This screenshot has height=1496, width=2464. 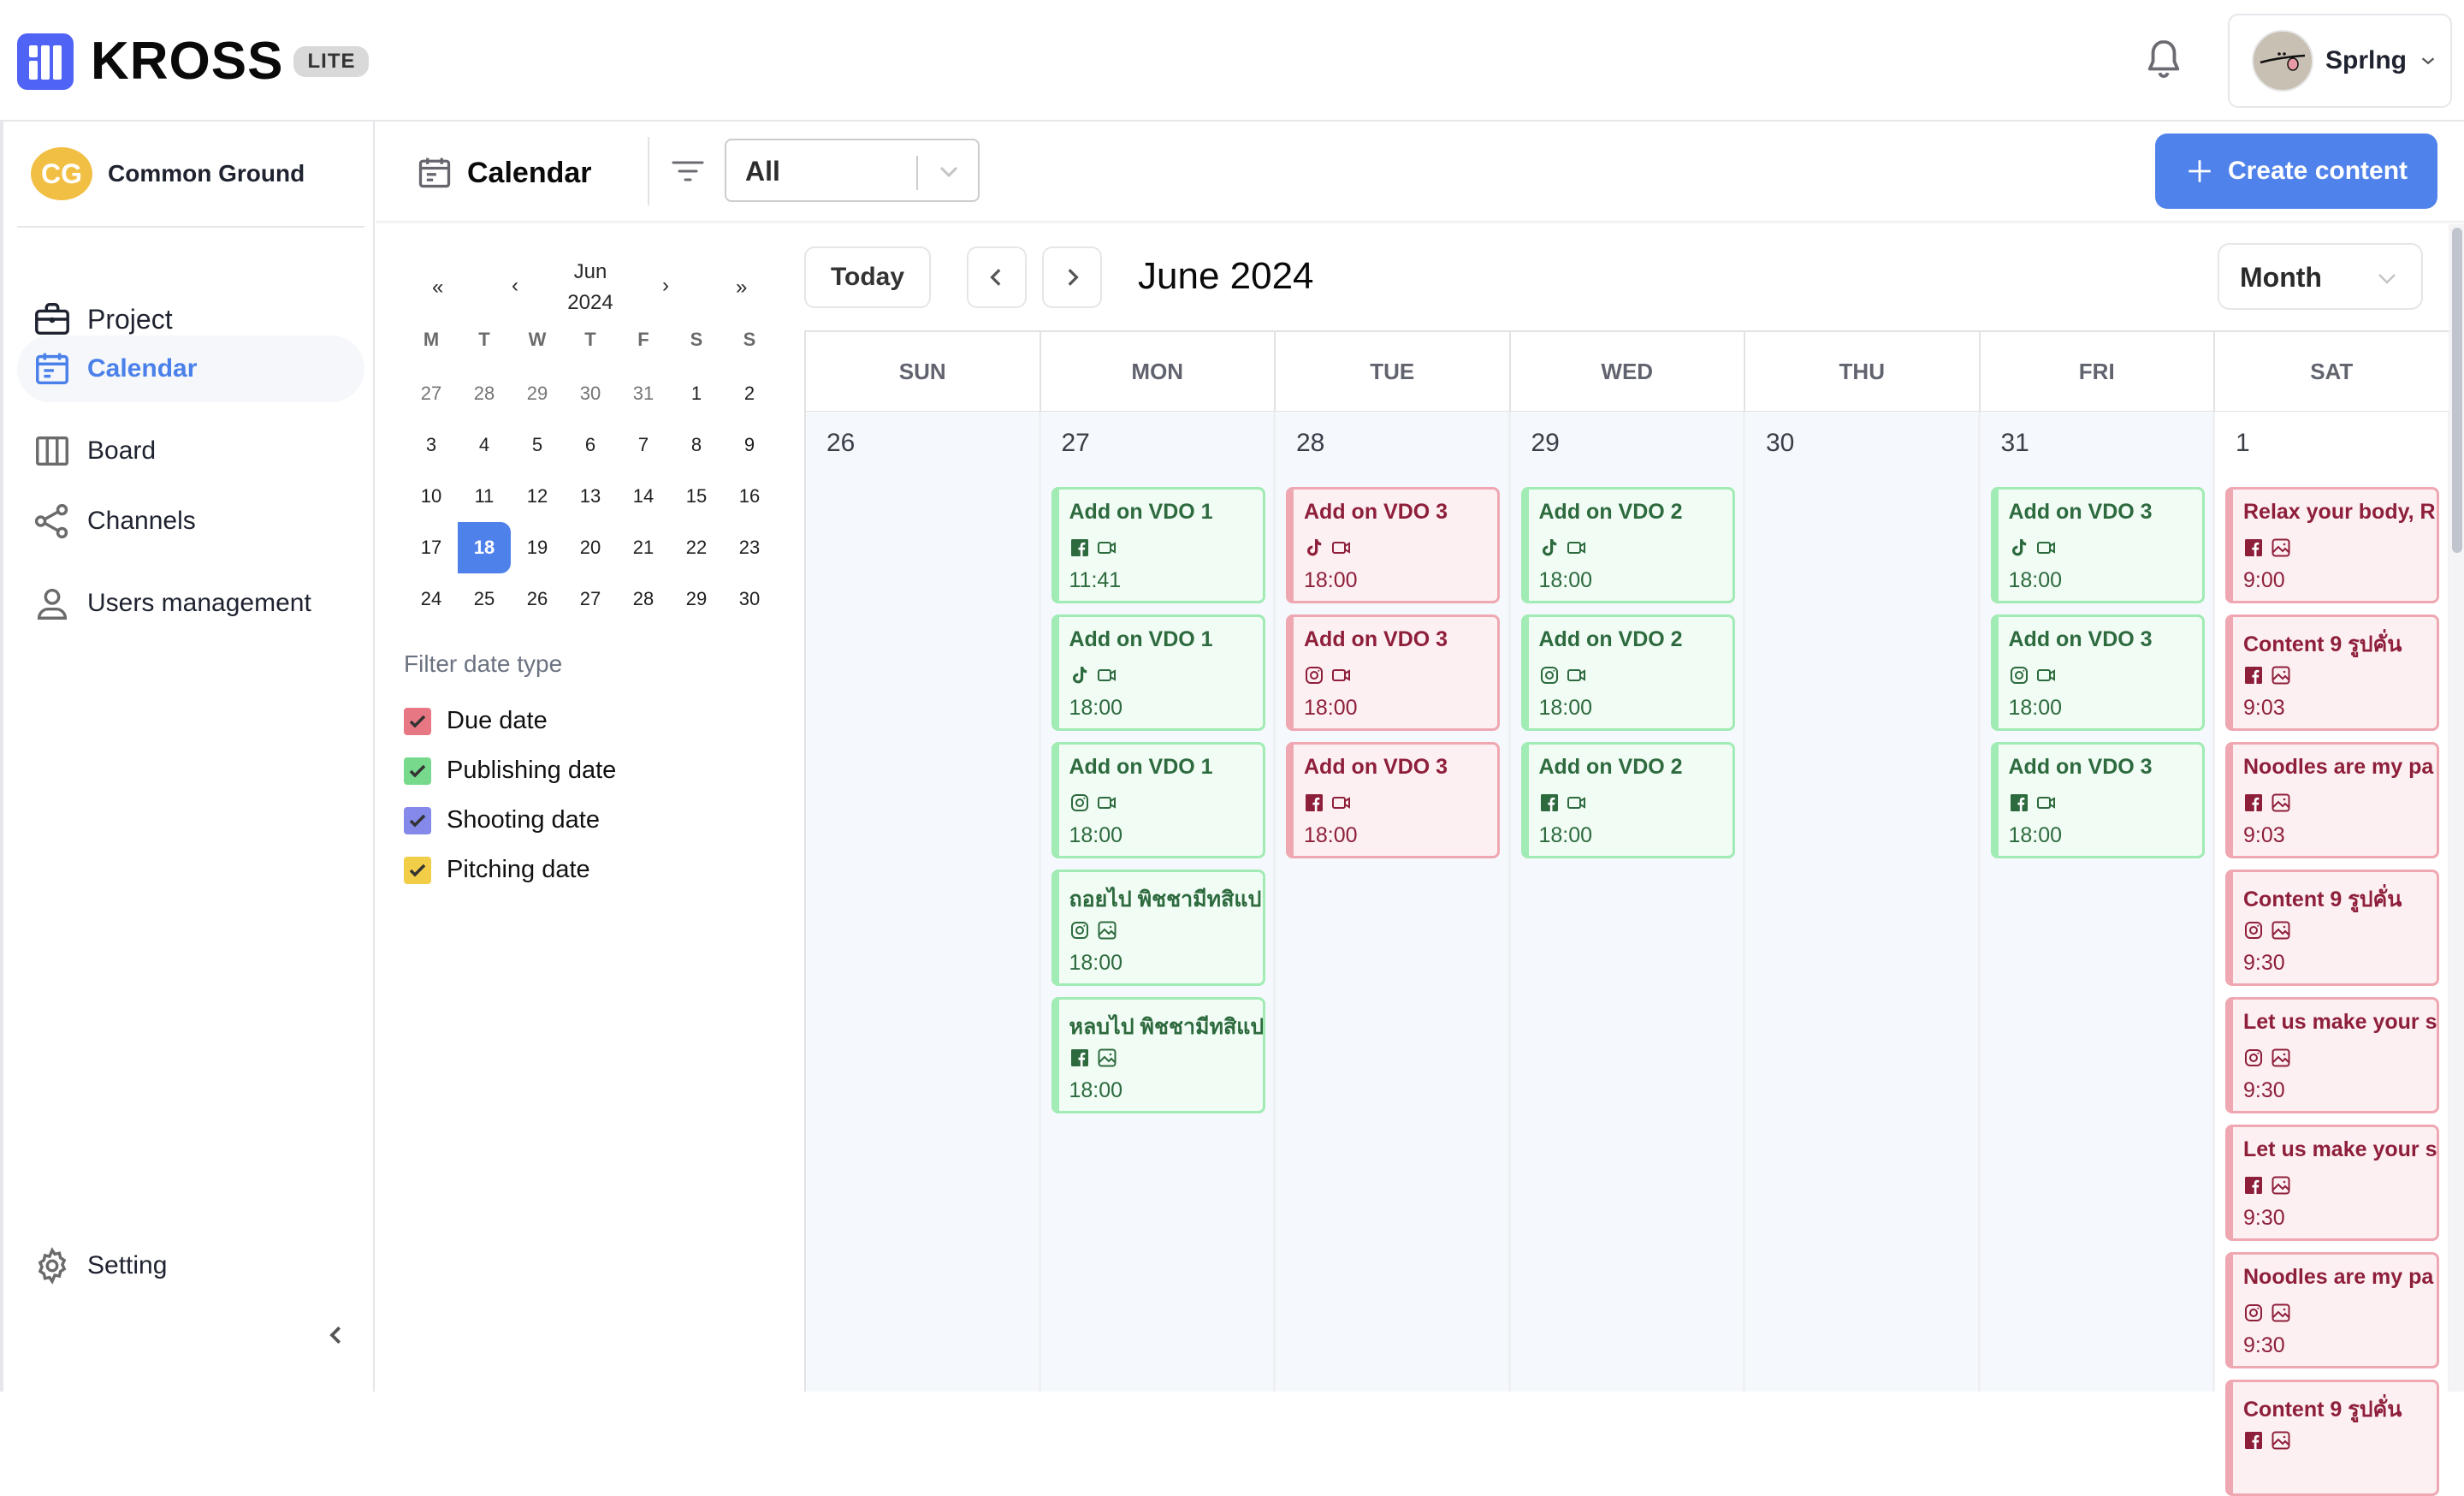 What do you see at coordinates (497, 870) in the screenshot?
I see `filter-option-pitching-date: Pitching date` at bounding box center [497, 870].